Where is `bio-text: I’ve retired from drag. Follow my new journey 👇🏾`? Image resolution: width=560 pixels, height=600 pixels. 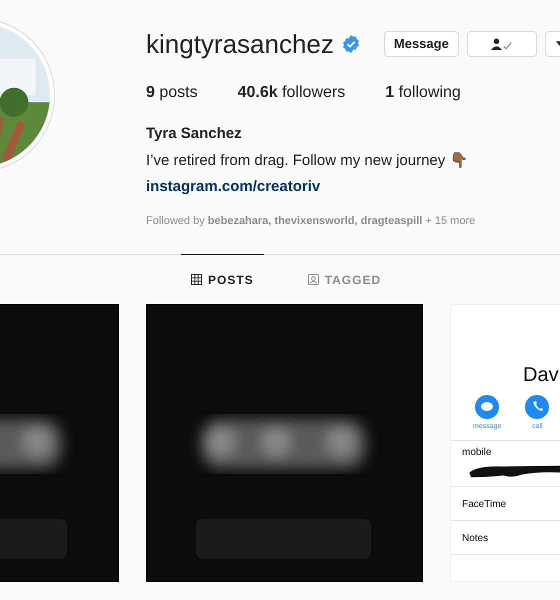 bio-text: I’ve retired from drag. Follow my new journey 👇🏾 is located at coordinates (308, 160).